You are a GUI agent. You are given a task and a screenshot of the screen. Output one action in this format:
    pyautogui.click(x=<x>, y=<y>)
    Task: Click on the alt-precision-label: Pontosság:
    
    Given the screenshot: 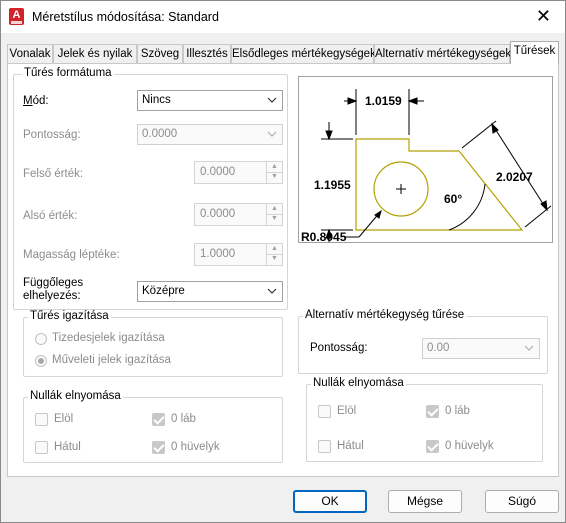 What is the action you would take?
    pyautogui.click(x=339, y=348)
    